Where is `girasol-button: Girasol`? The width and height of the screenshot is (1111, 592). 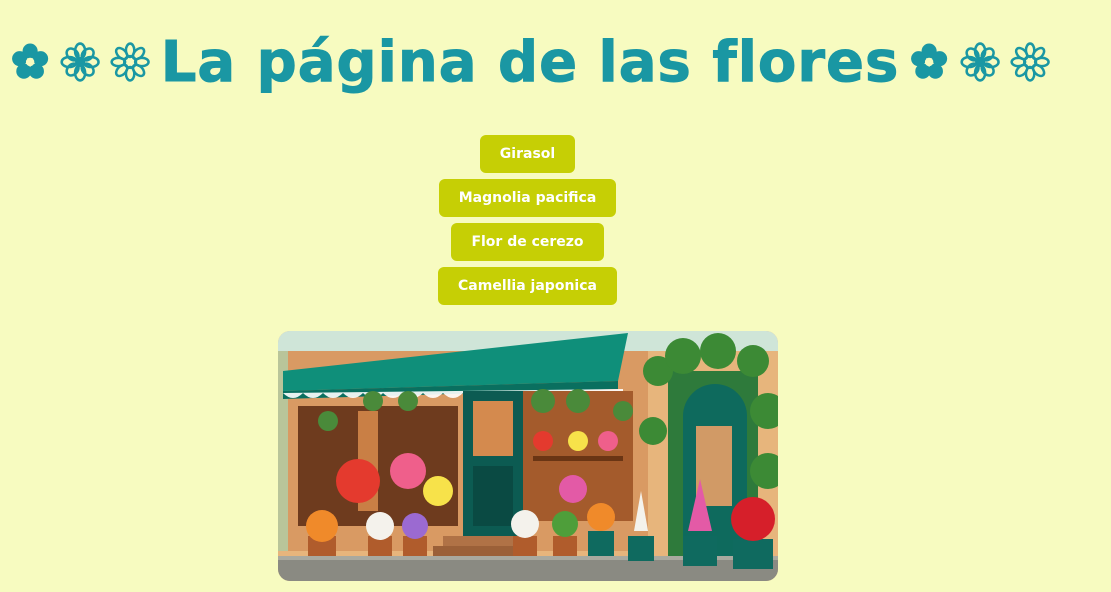
girasol-button: Girasol is located at coordinates (527, 154).